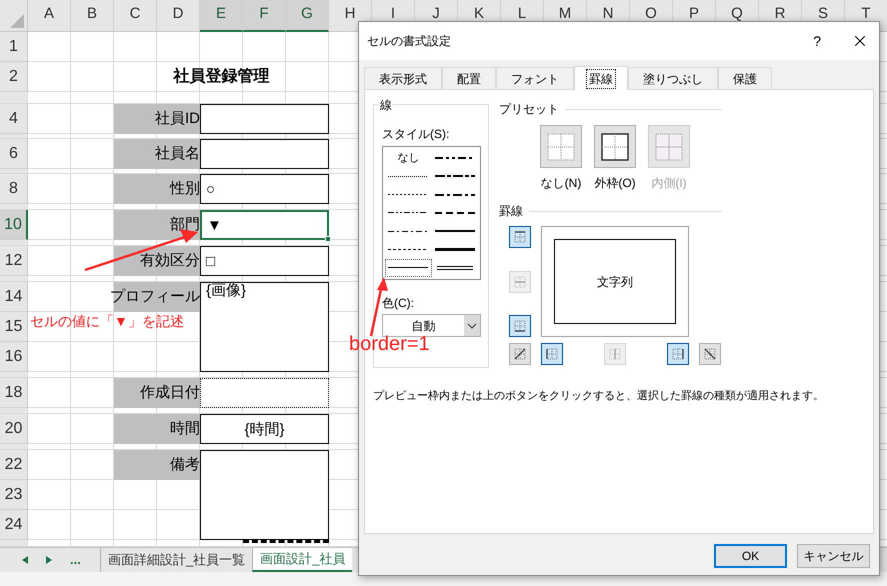  What do you see at coordinates (14, 77) in the screenshot?
I see `row-header: 2` at bounding box center [14, 77].